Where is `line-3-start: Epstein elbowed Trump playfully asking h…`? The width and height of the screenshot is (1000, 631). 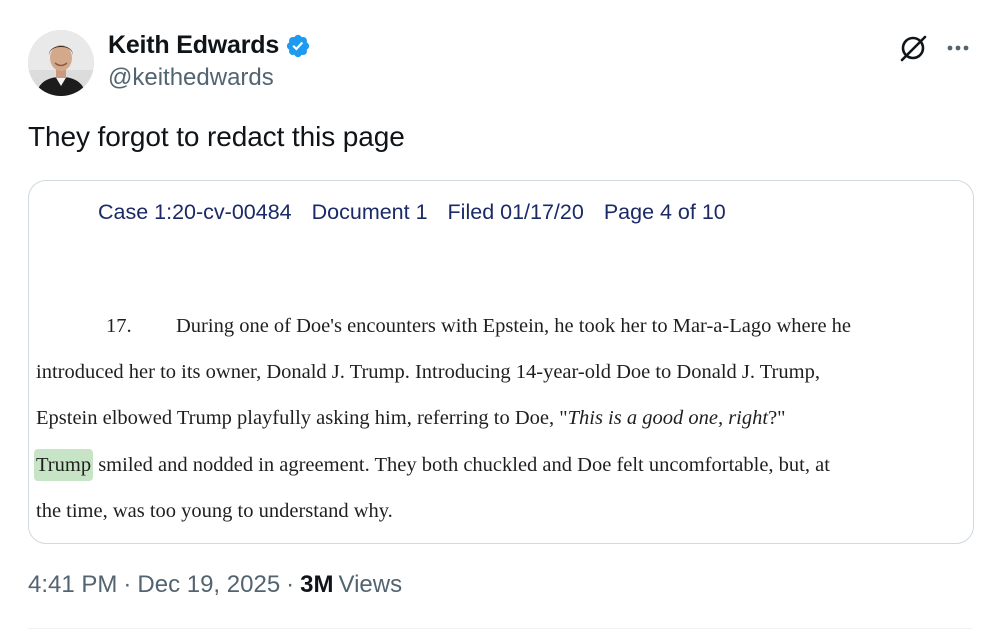 line-3-start: Epstein elbowed Trump playfully asking h… is located at coordinates (302, 418).